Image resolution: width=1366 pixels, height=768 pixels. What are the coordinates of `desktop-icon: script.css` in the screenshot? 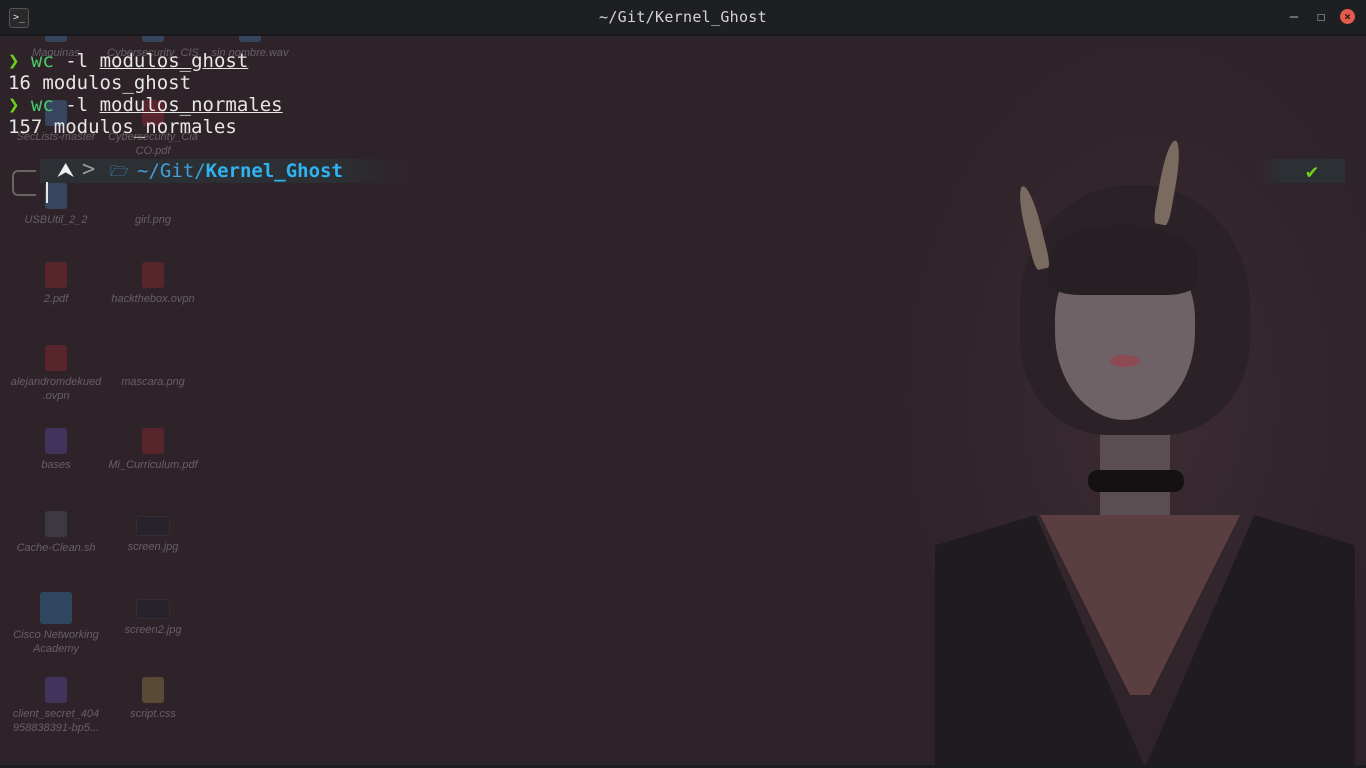 It's located at (153, 699).